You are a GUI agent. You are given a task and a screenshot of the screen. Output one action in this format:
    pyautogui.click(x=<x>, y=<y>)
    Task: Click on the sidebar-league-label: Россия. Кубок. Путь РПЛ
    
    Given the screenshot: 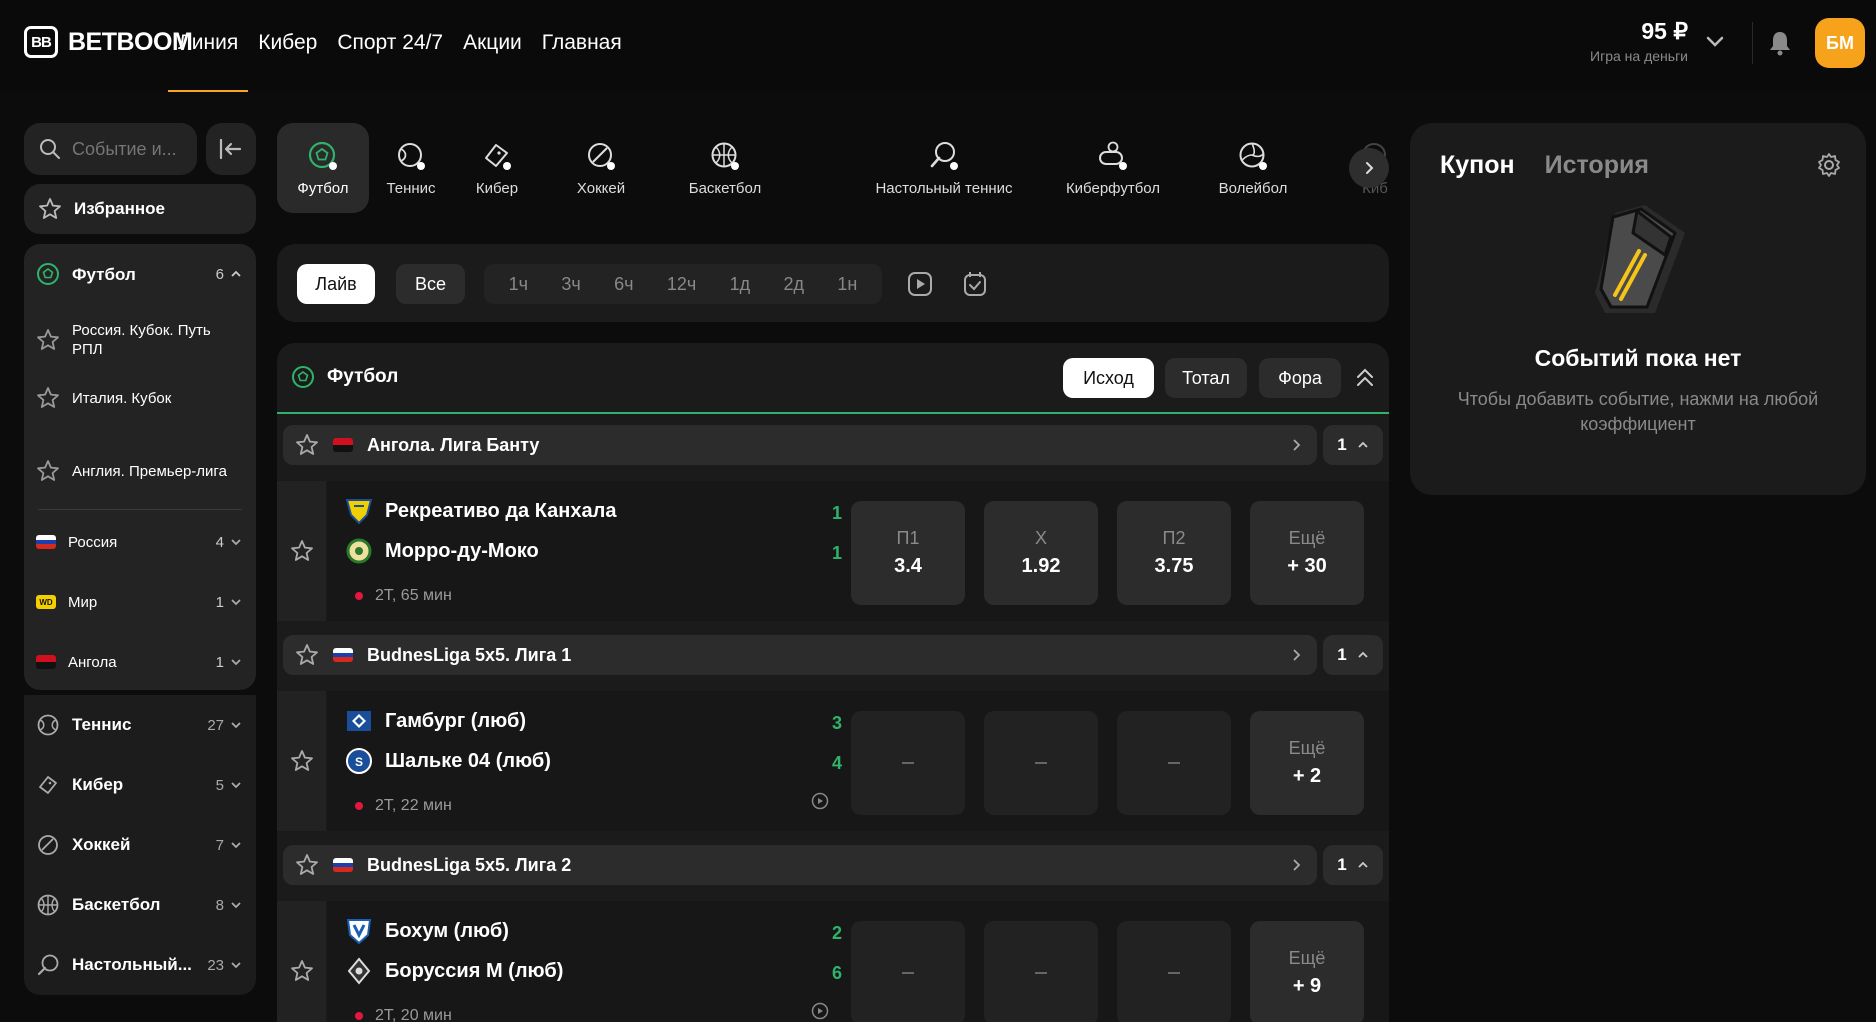 What is the action you would take?
    pyautogui.click(x=141, y=340)
    